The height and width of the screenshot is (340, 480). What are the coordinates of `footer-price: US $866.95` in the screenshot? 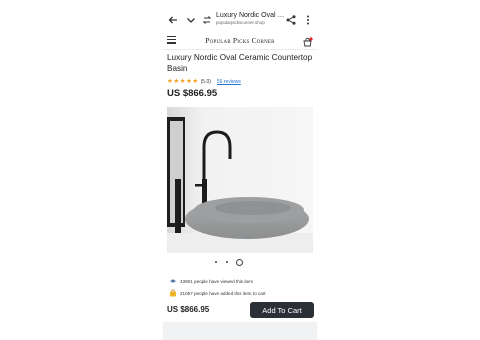 It's located at (188, 309).